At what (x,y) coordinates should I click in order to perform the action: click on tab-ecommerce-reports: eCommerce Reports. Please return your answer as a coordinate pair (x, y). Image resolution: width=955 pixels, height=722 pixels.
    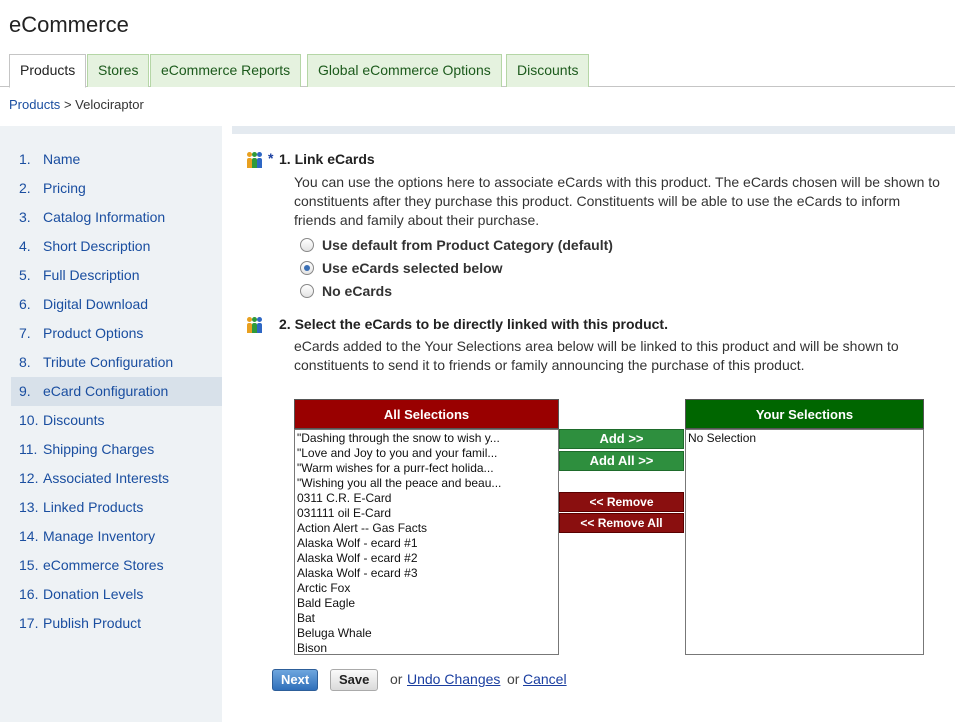
    Looking at the image, I should click on (226, 70).